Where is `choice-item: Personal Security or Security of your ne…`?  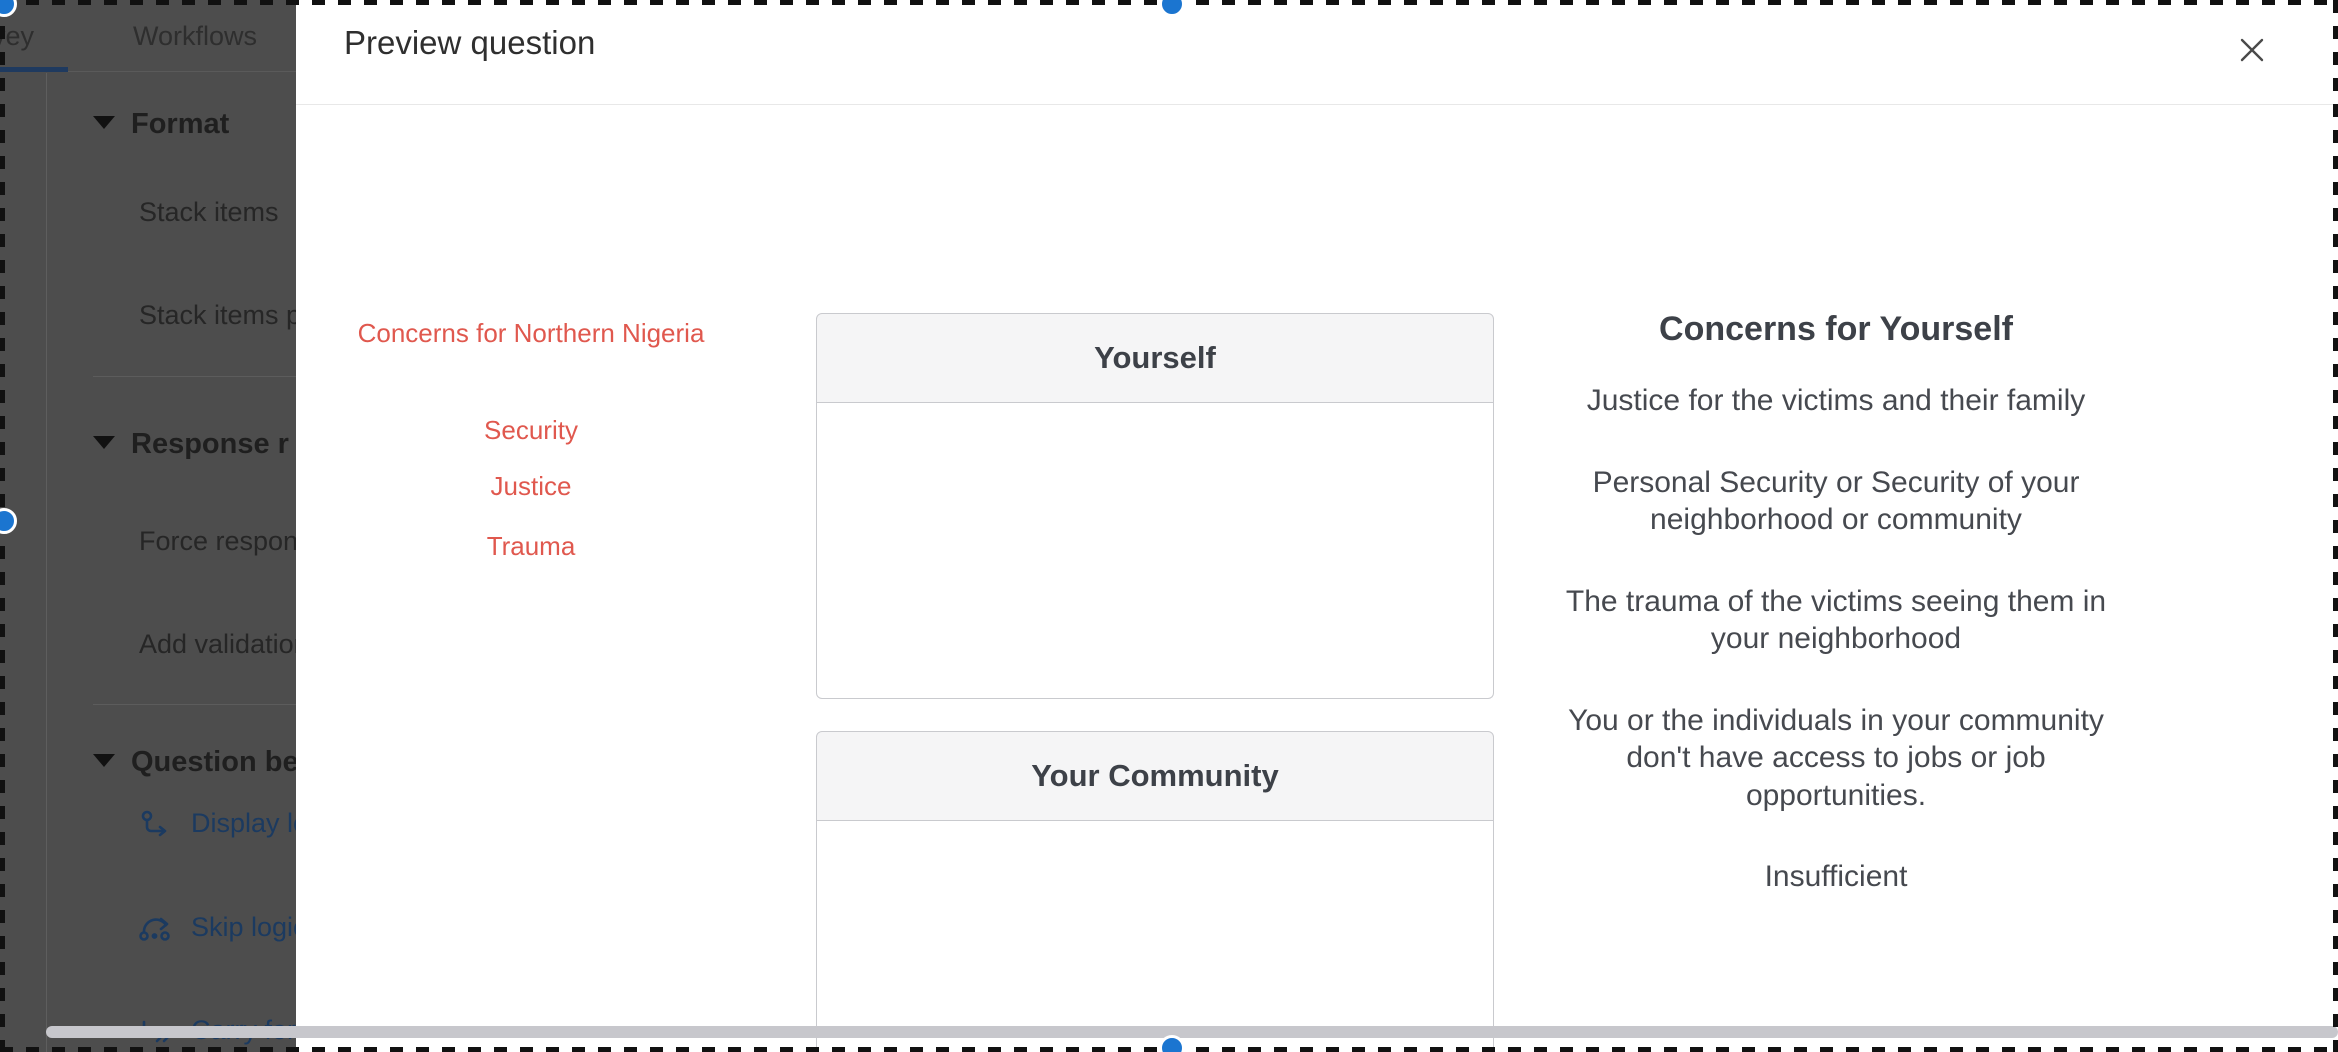
choice-item: Personal Security or Security of your ne… is located at coordinates (1836, 501).